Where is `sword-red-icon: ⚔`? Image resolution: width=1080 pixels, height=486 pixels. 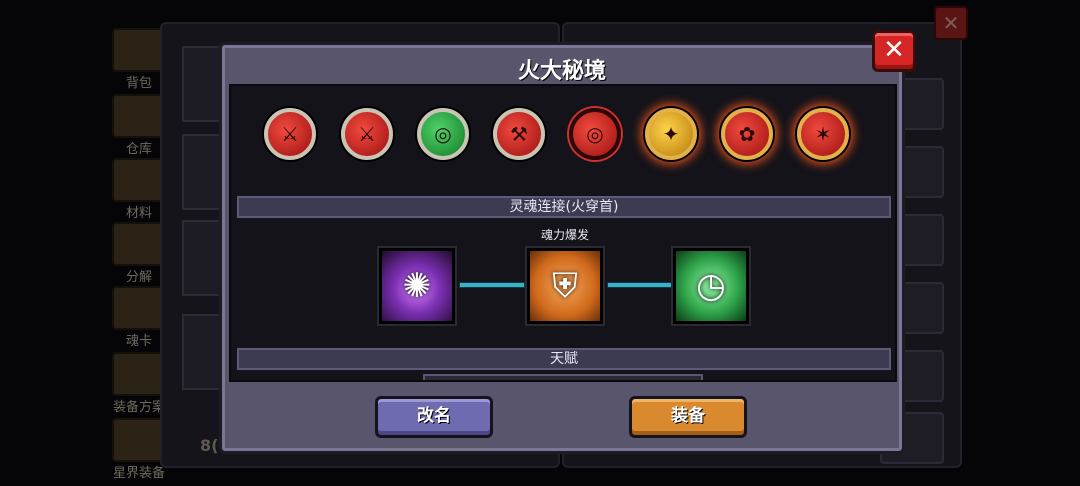
sword-red-icon: ⚔ is located at coordinates (367, 134).